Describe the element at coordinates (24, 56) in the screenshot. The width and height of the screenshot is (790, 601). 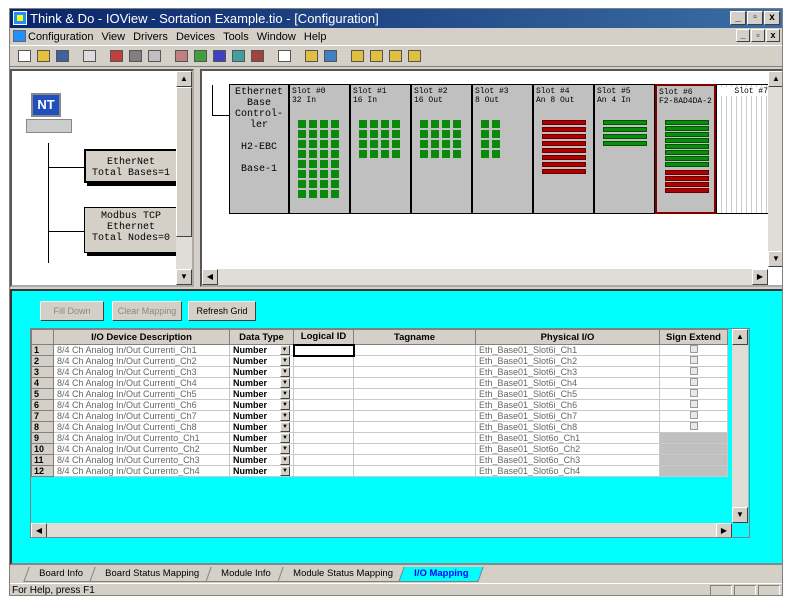
I see `new-icon` at that location.